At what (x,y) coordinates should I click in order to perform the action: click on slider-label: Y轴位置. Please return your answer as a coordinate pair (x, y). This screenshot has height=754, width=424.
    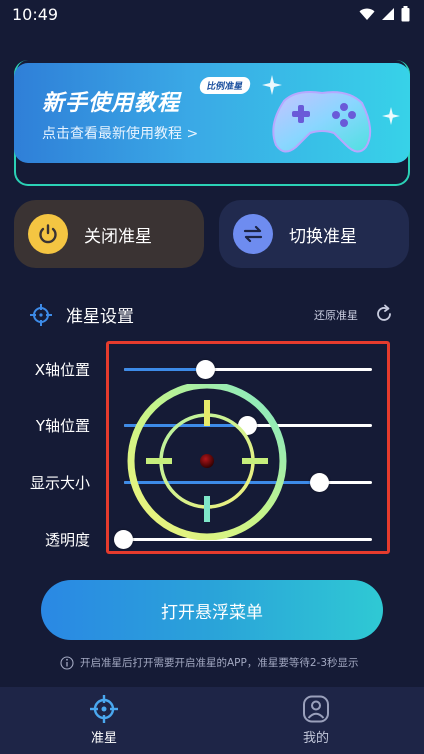
    Looking at the image, I should click on (62, 426).